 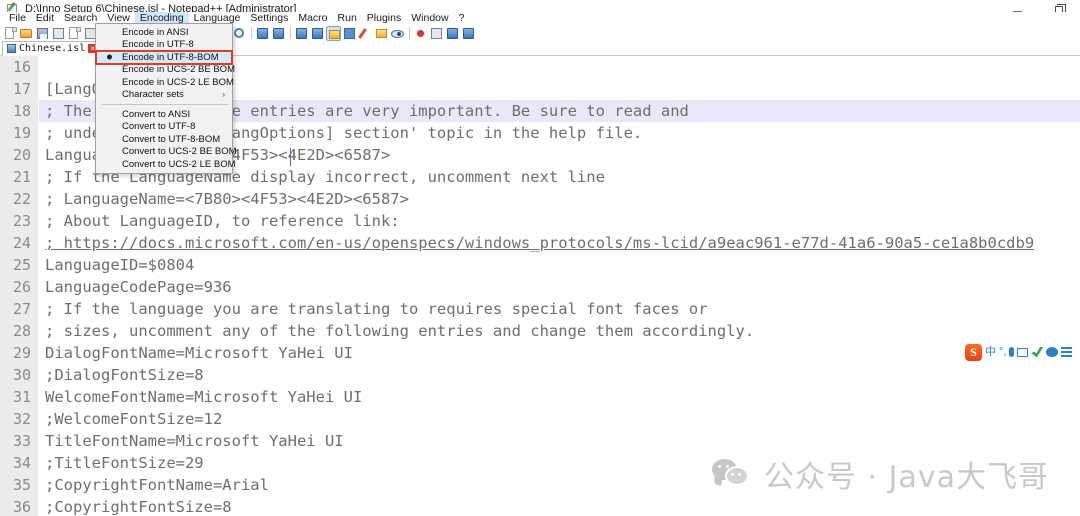 I want to click on line-number: 30, so click(x=19, y=375).